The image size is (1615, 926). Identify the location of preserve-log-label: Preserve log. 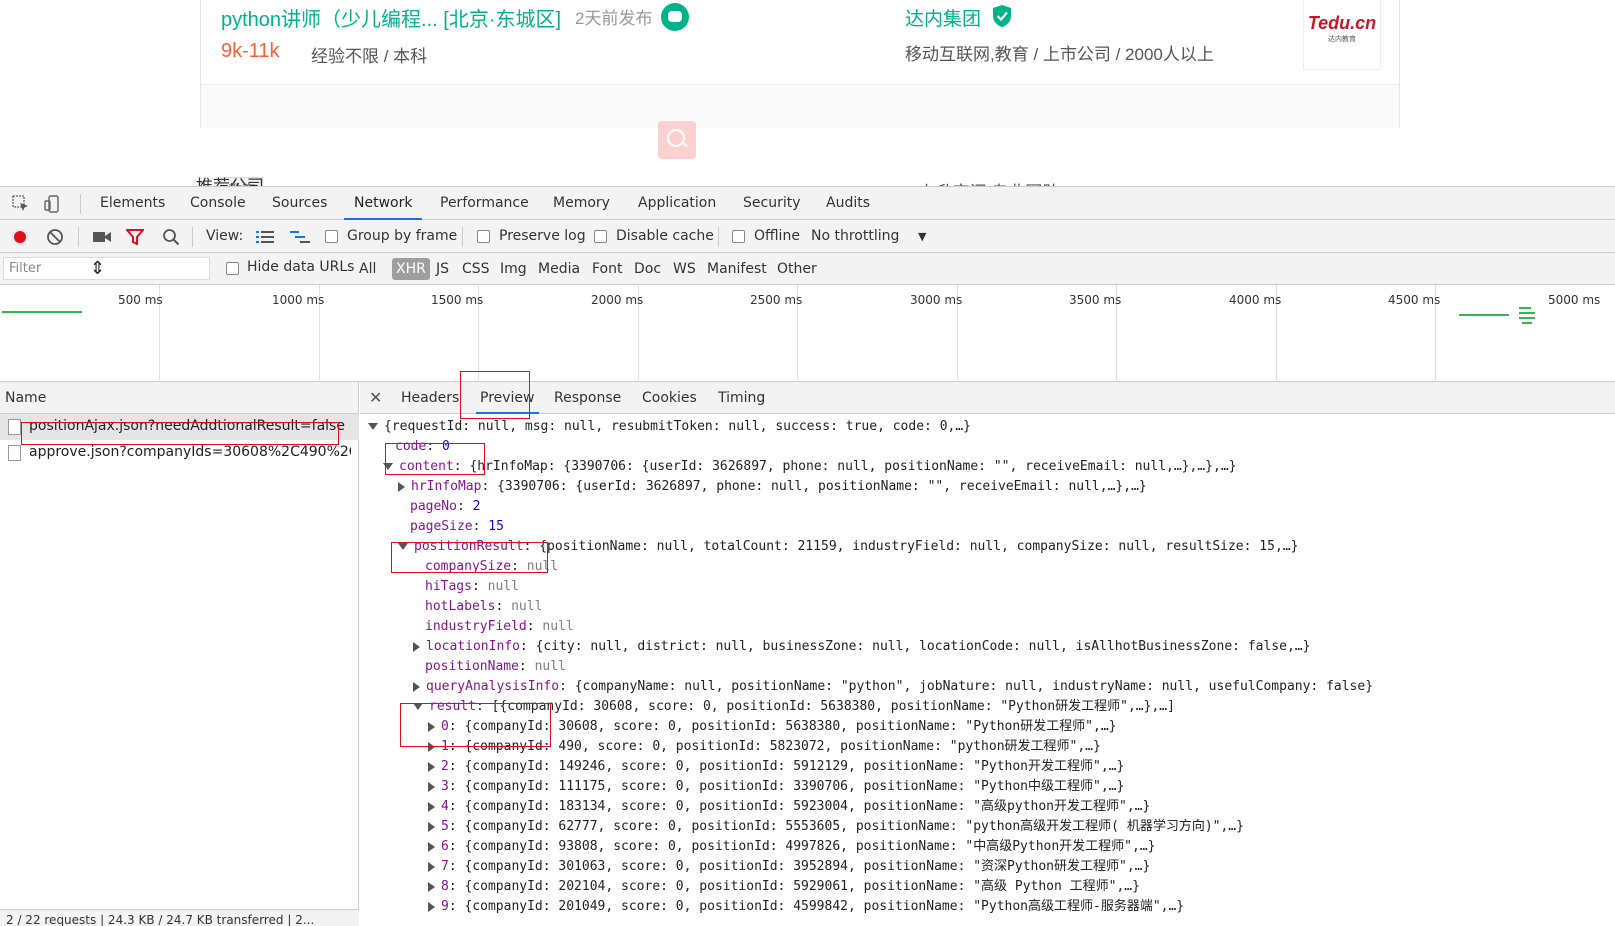
(542, 236).